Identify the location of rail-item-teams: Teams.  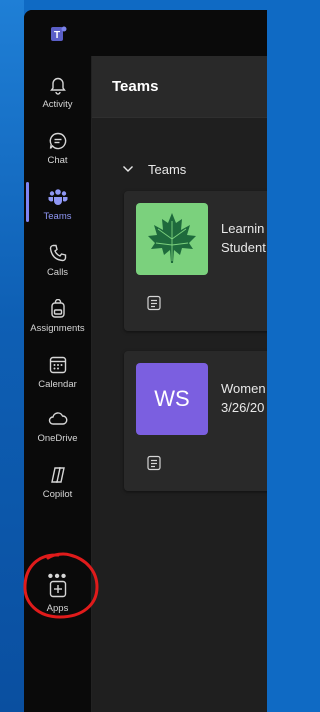
(57, 205).